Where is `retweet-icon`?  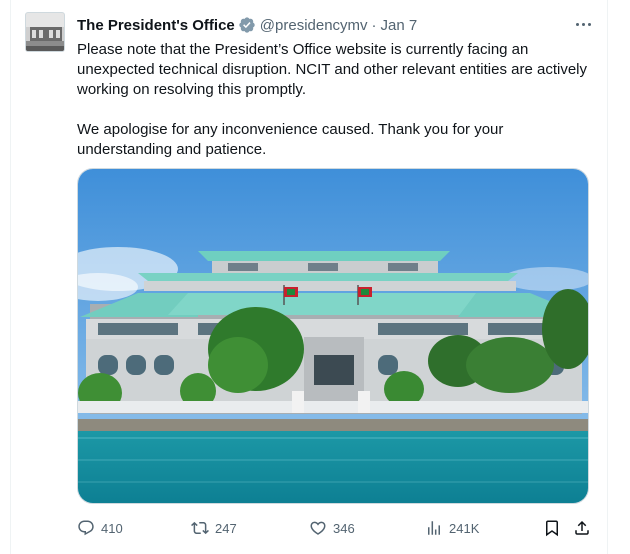 retweet-icon is located at coordinates (200, 528).